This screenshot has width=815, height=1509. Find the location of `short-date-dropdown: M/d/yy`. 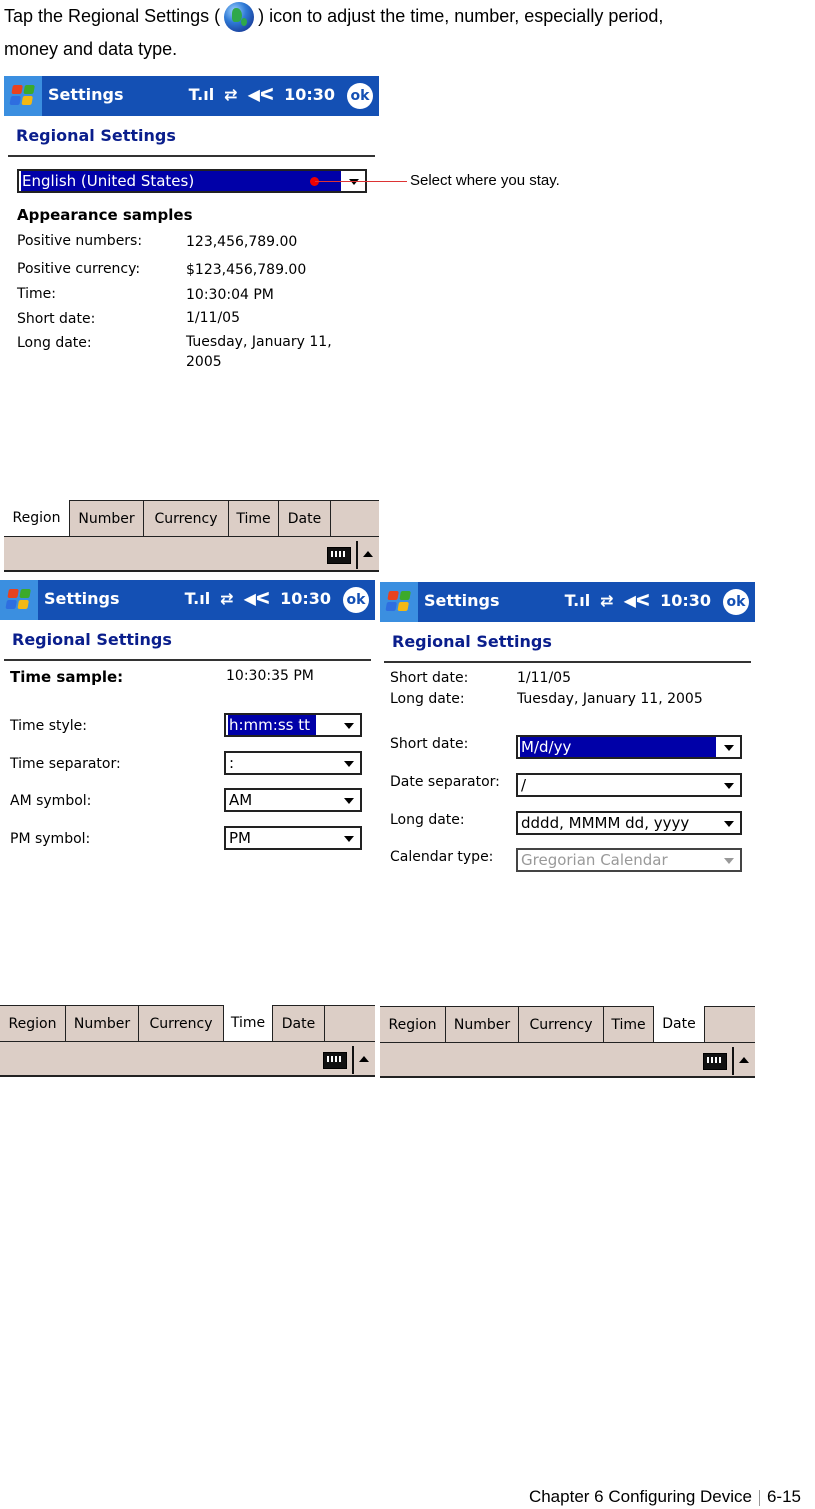

short-date-dropdown: M/d/yy is located at coordinates (629, 747).